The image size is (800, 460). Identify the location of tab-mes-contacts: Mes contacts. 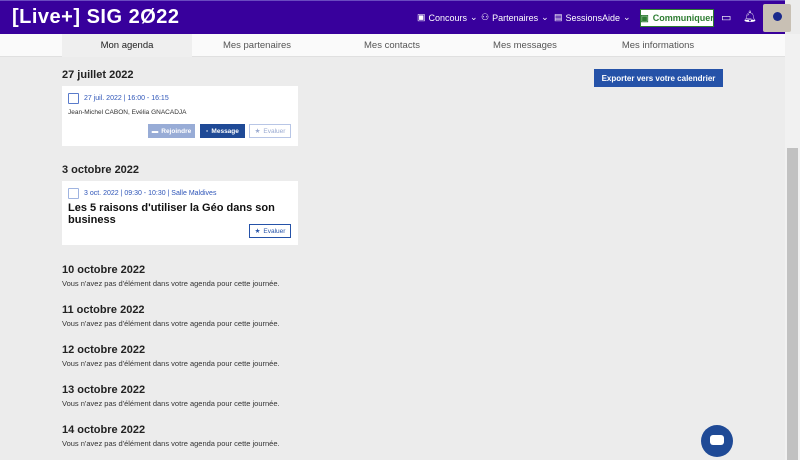
(392, 45).